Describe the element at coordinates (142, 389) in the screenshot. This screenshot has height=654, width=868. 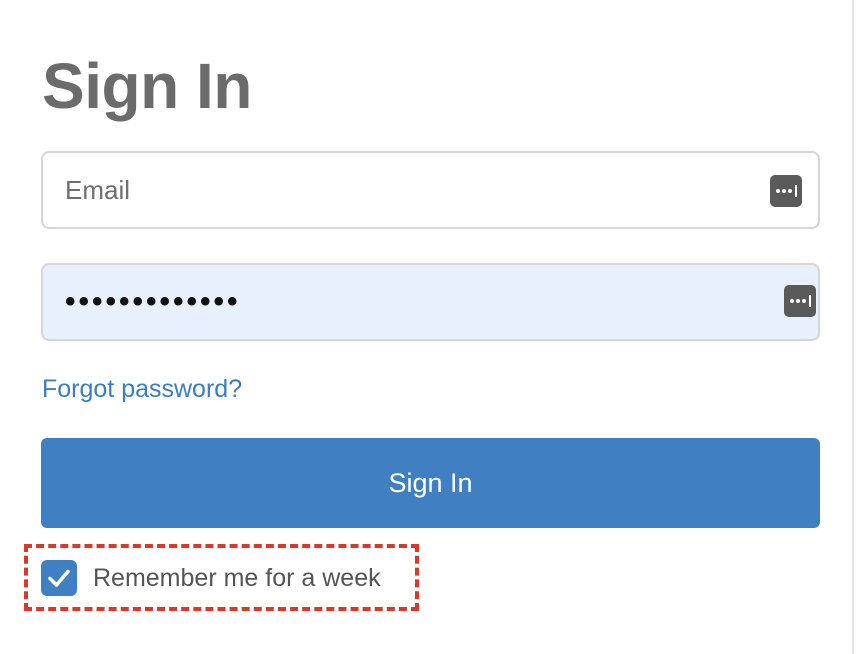
I see `forgot-password-link: Forgot password?` at that location.